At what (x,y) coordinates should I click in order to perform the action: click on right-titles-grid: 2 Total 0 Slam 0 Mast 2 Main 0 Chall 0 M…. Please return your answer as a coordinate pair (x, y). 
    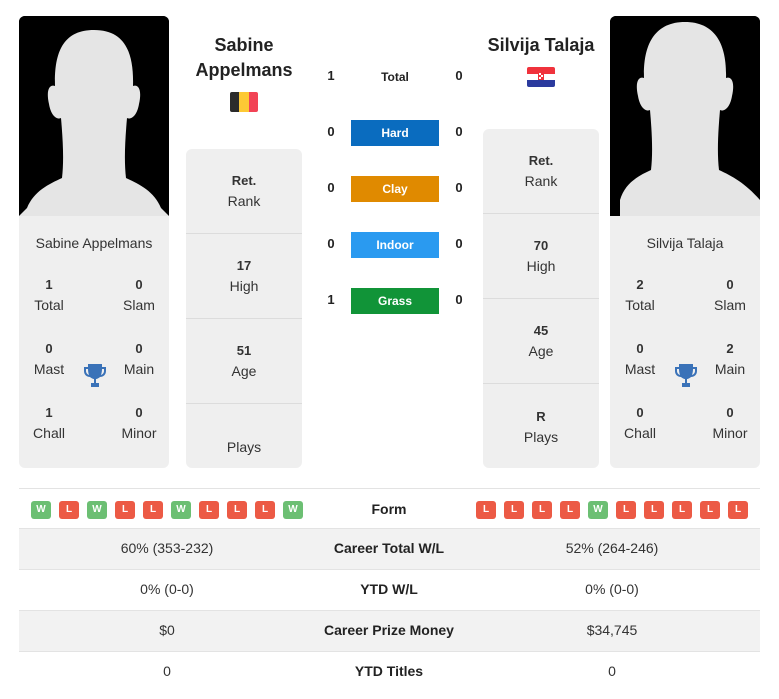
    Looking at the image, I should click on (685, 369).